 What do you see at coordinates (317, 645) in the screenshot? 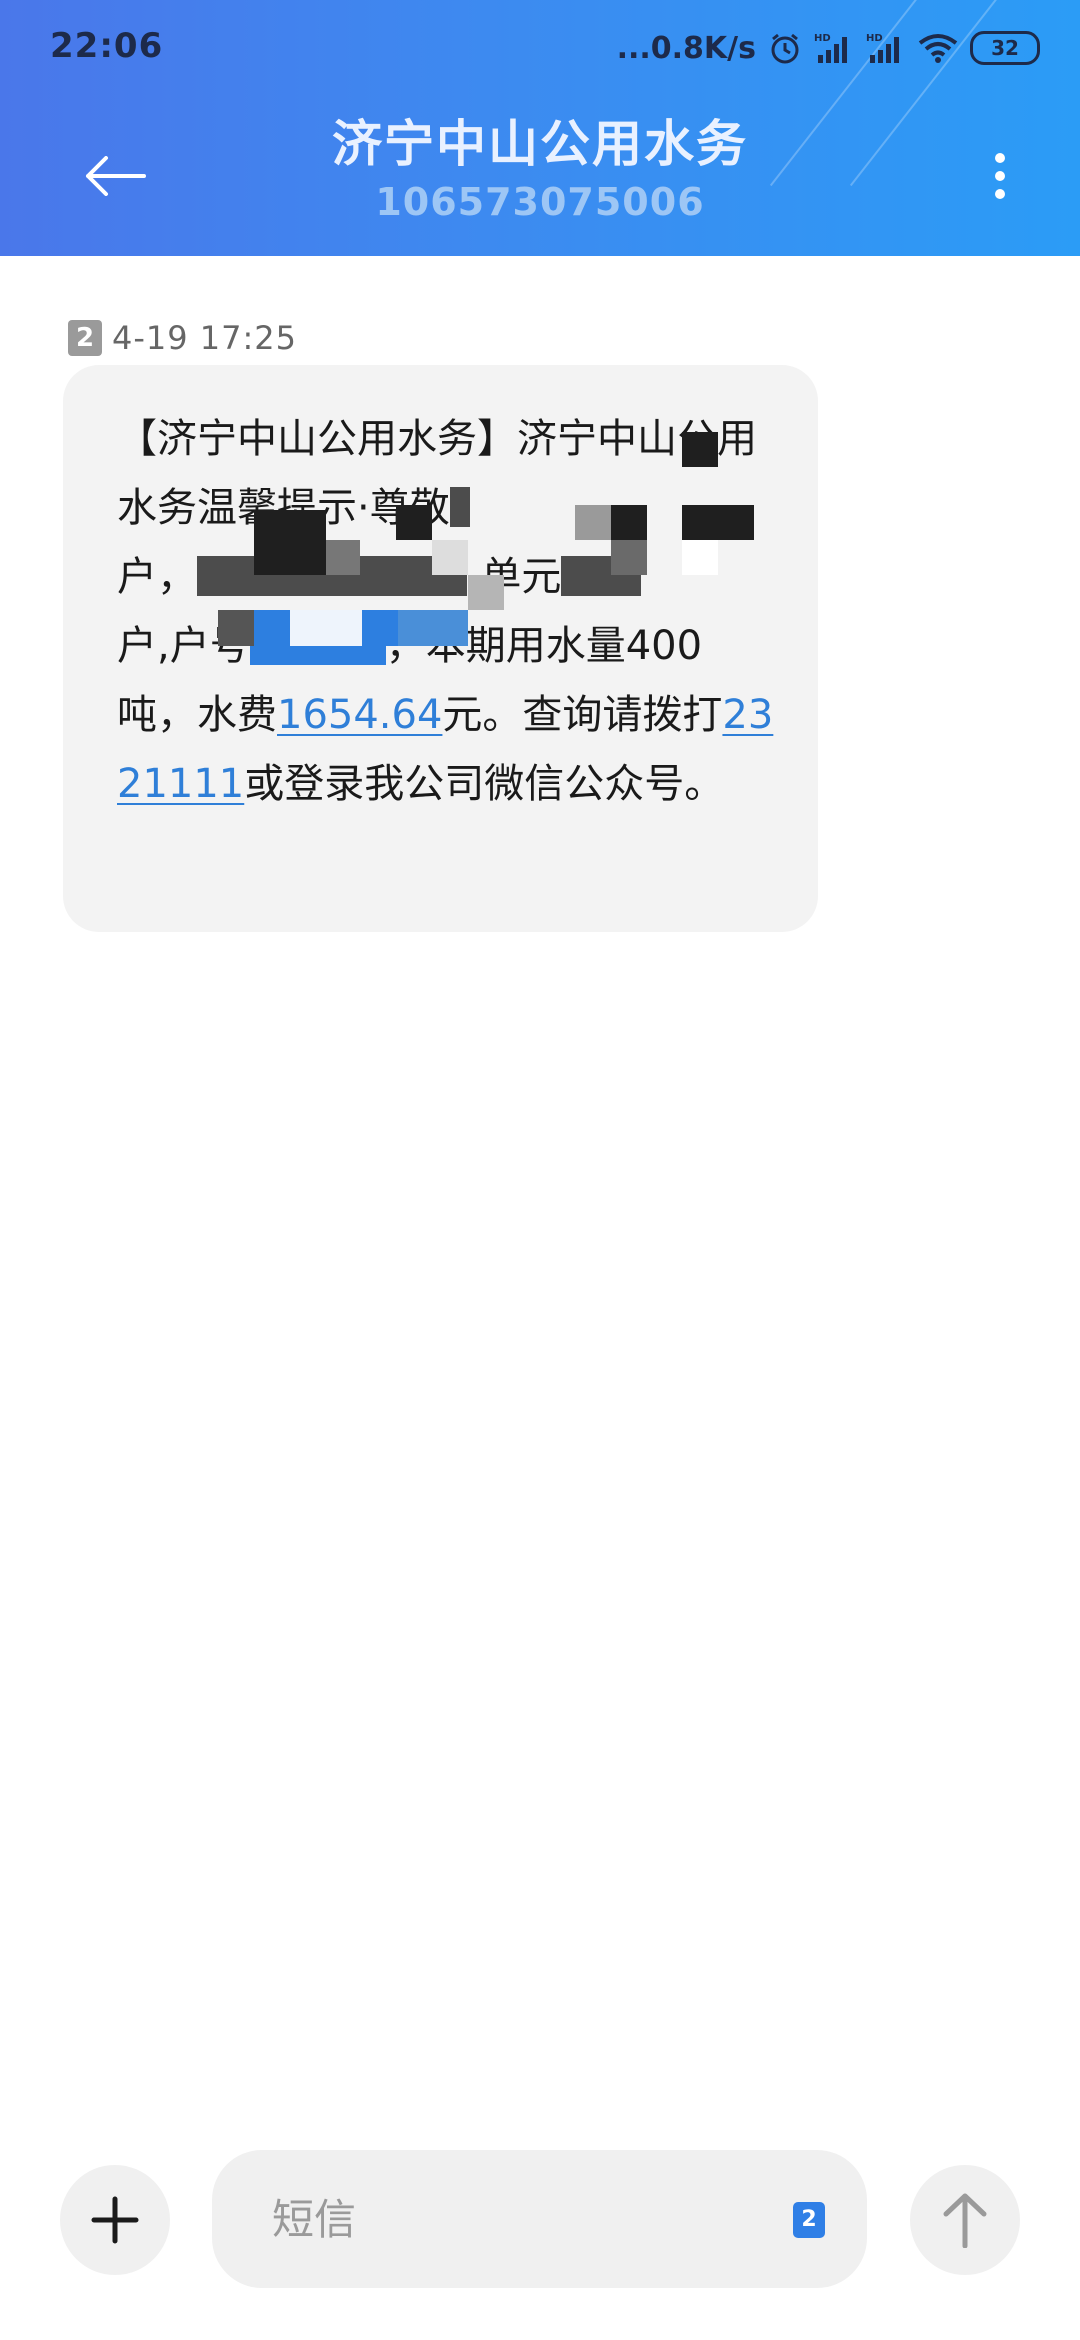
I see `redacted-account-link` at bounding box center [317, 645].